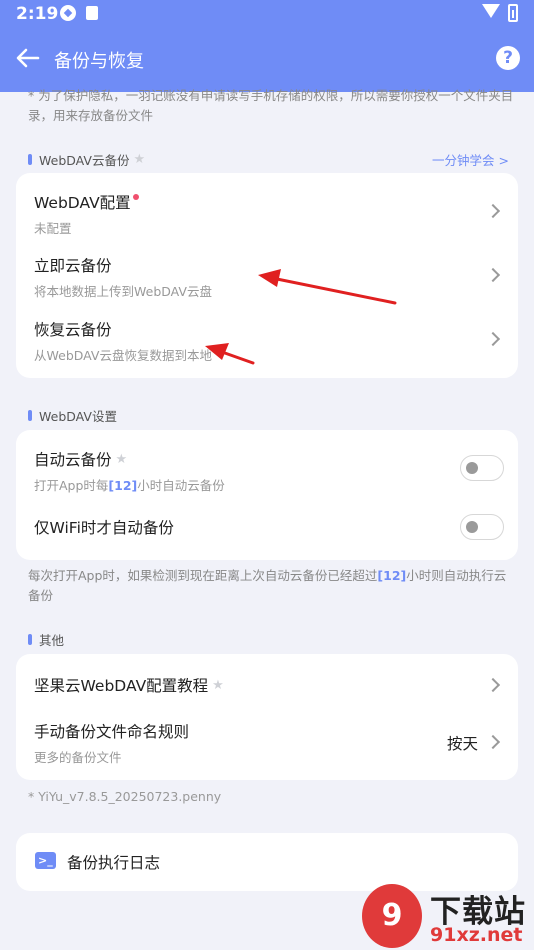 Image resolution: width=534 pixels, height=950 pixels. I want to click on annotation-arrows, so click(301, 317).